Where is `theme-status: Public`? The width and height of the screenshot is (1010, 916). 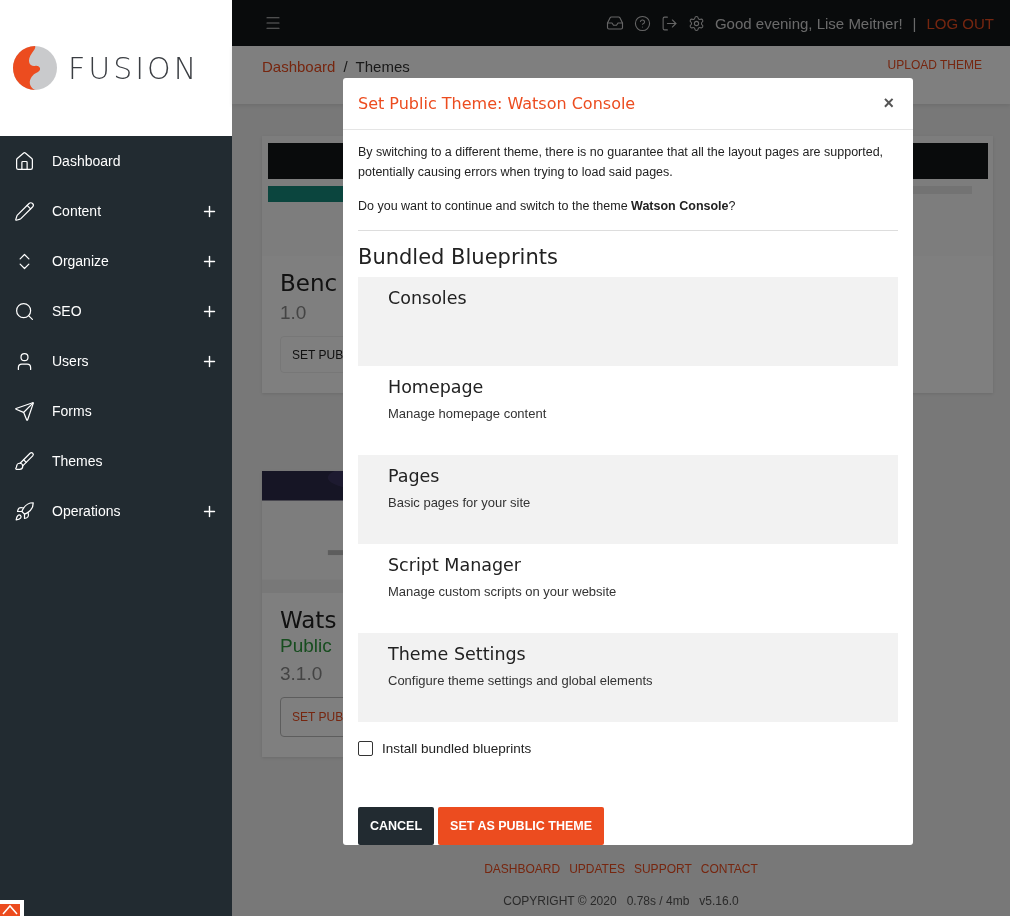 theme-status: Public is located at coordinates (306, 646).